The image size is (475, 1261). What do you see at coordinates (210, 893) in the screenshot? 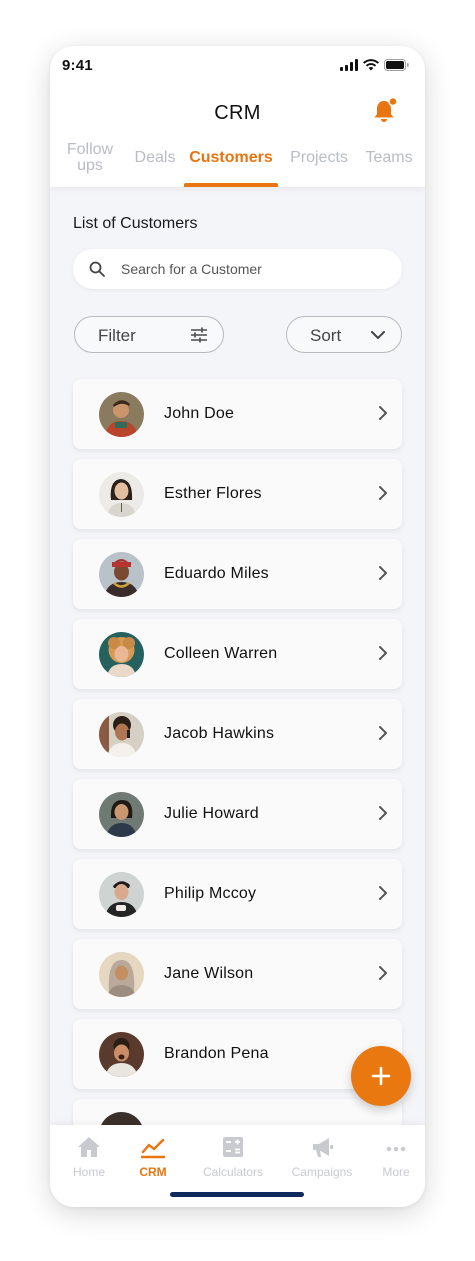
I see `customer-name: Philip Mccoy` at bounding box center [210, 893].